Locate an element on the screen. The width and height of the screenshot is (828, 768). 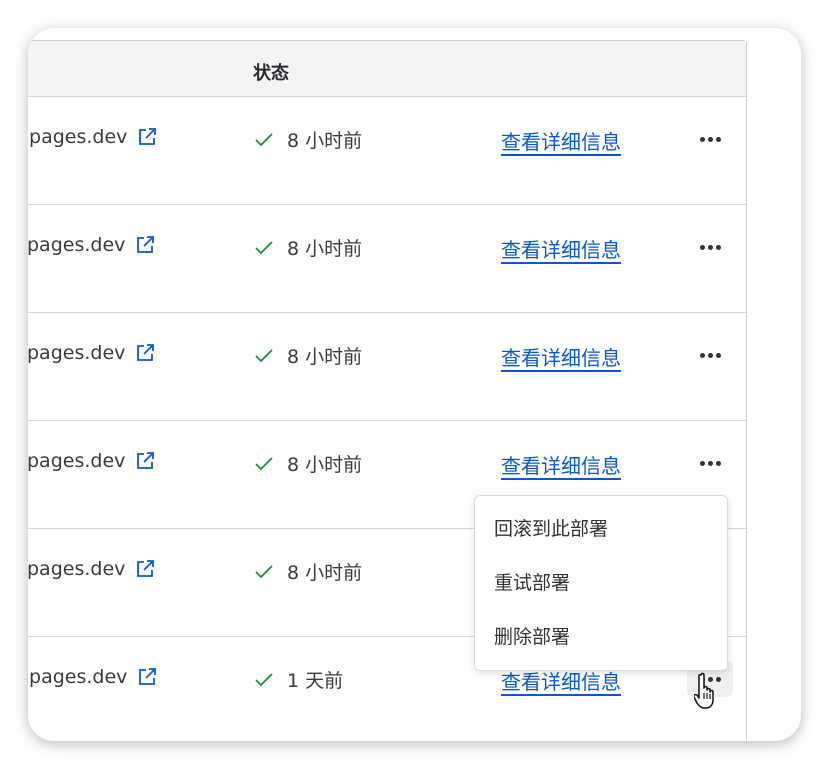
status-cell: 1 天前 is located at coordinates (298, 679).